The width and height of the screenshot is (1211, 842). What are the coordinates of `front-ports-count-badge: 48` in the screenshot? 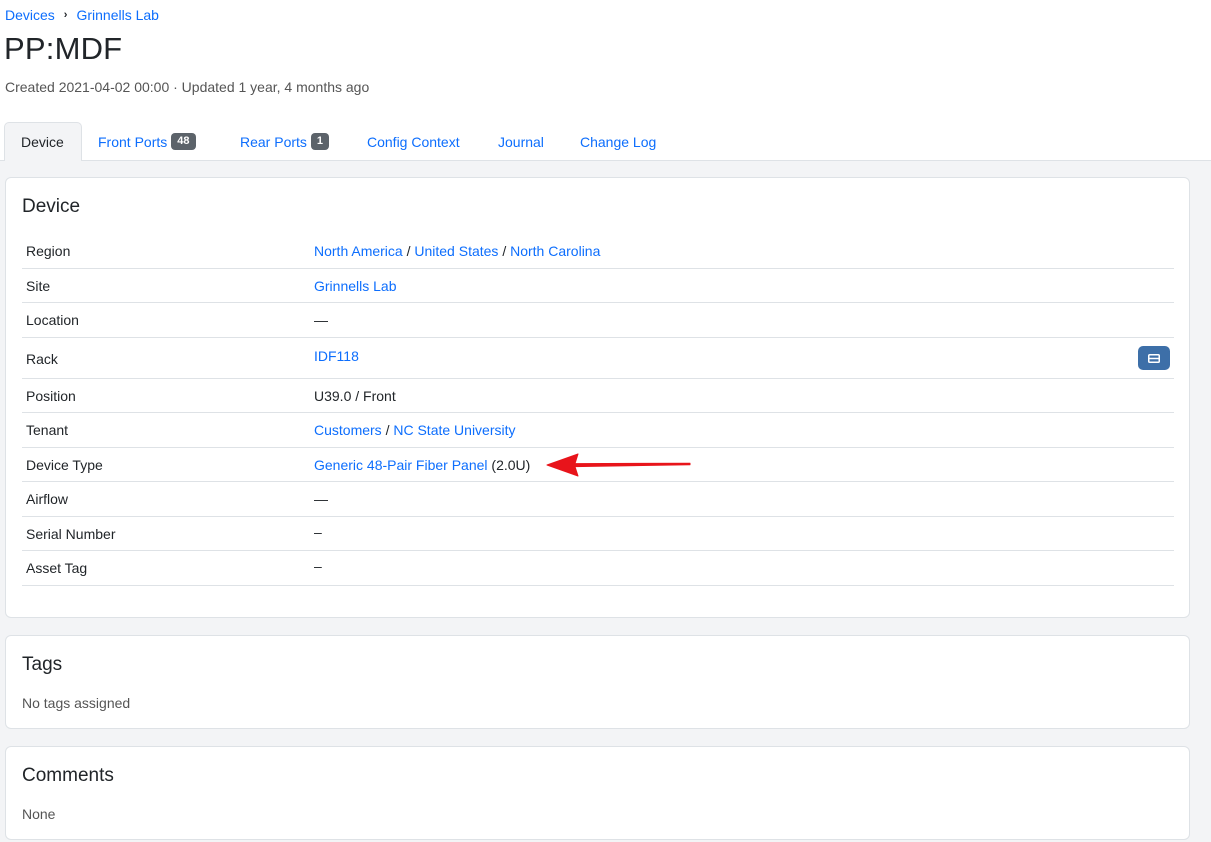 It's located at (183, 141).